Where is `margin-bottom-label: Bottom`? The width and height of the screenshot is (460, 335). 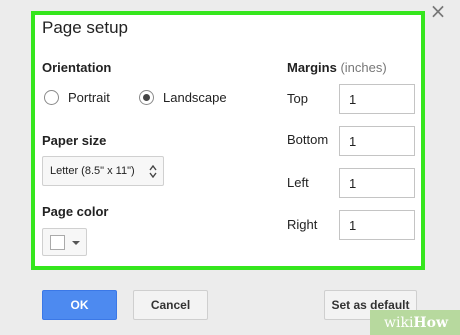
margin-bottom-label: Bottom is located at coordinates (308, 139).